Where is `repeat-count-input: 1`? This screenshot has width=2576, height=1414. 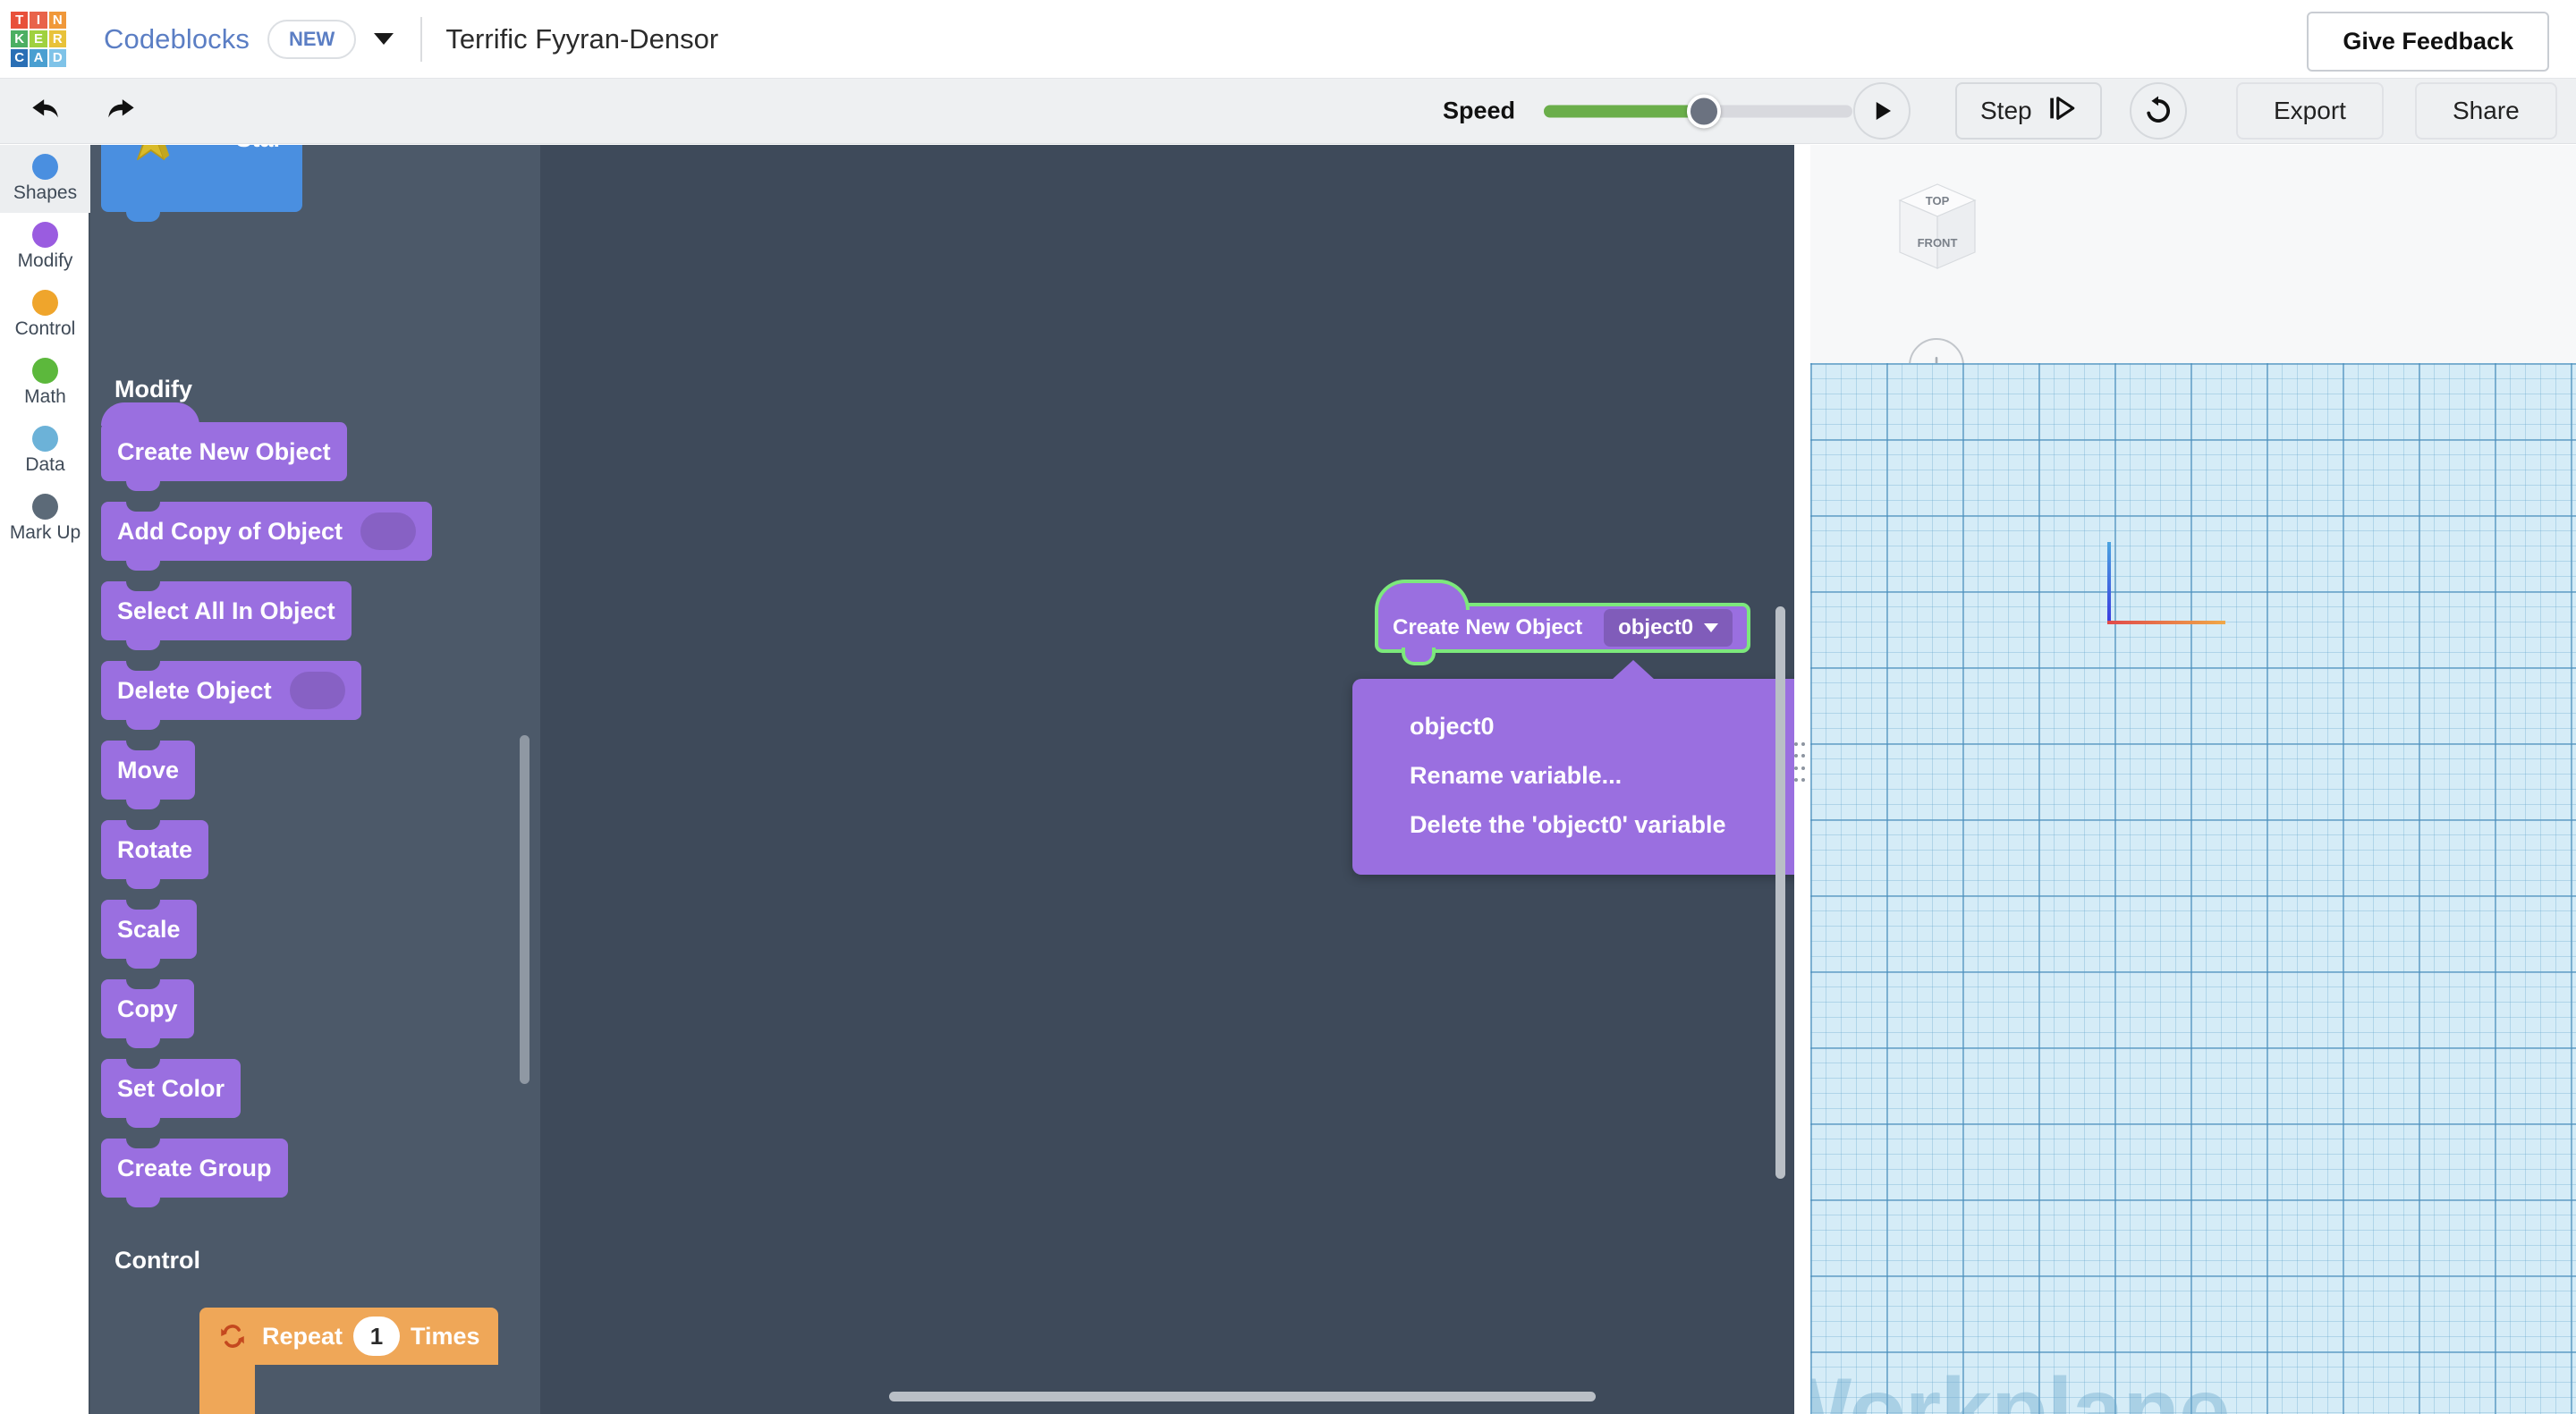 repeat-count-input: 1 is located at coordinates (377, 1336).